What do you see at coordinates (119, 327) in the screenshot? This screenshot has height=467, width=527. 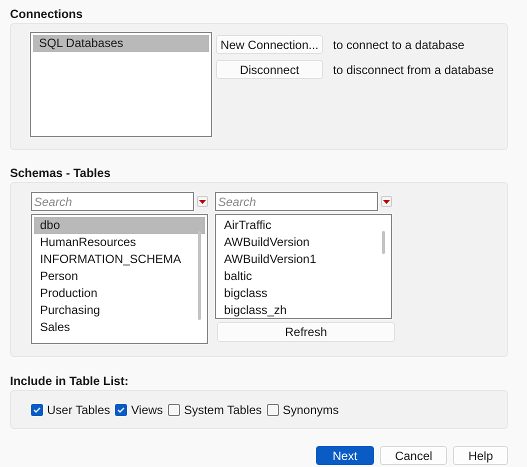 I see `list-item: Sales` at bounding box center [119, 327].